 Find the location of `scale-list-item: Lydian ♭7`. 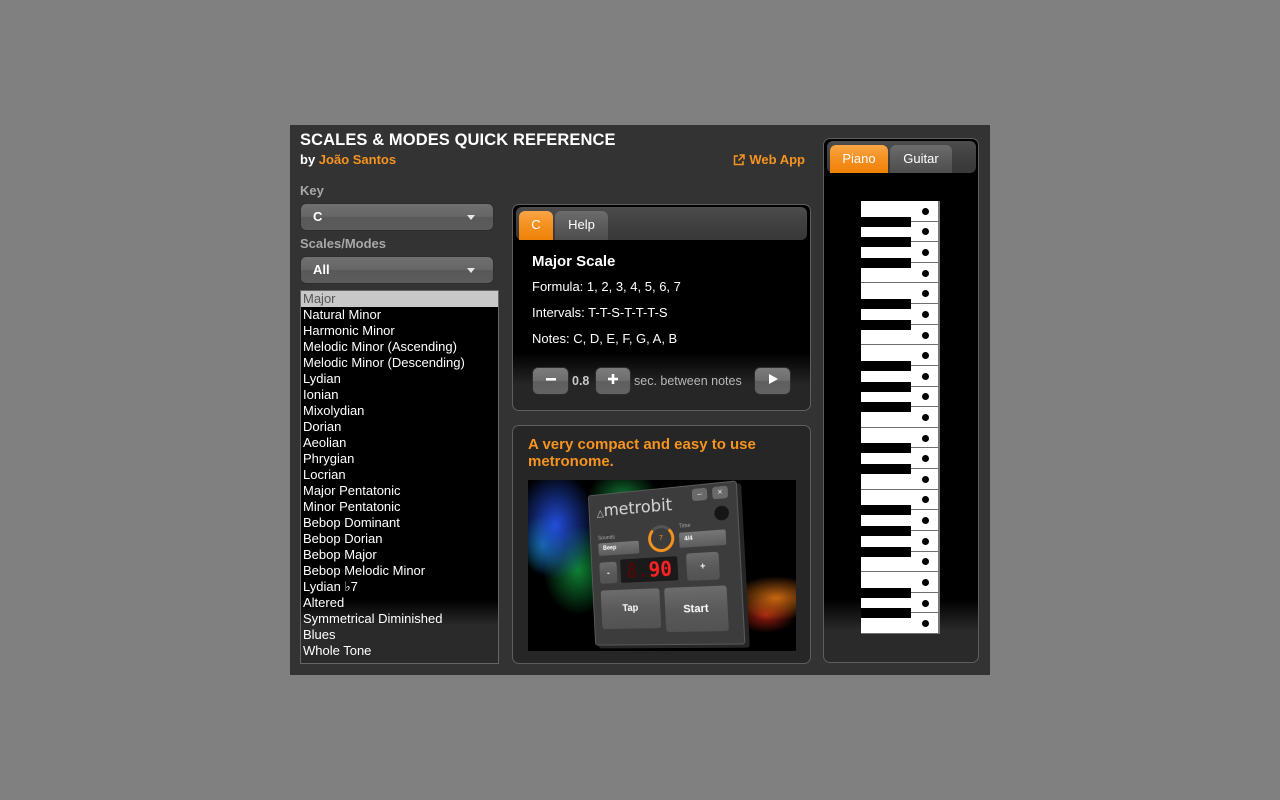

scale-list-item: Lydian ♭7 is located at coordinates (399, 587).